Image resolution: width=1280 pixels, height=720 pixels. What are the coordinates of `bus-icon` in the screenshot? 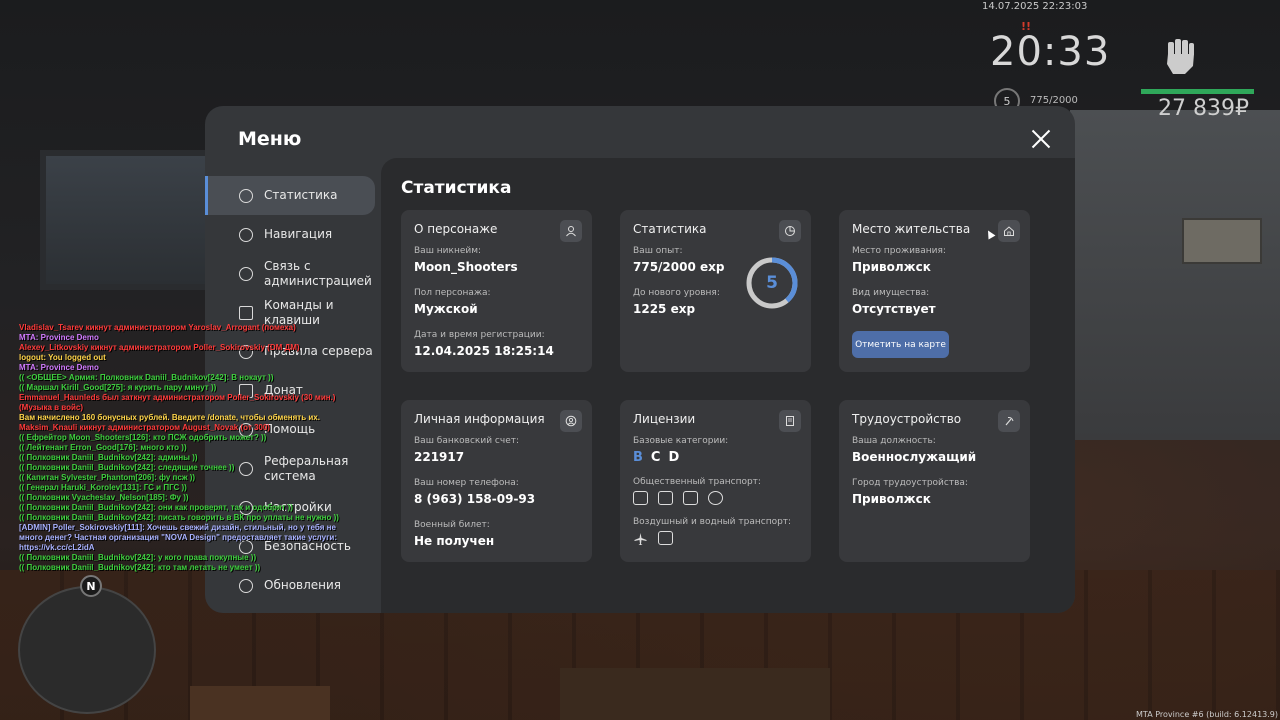 It's located at (665, 498).